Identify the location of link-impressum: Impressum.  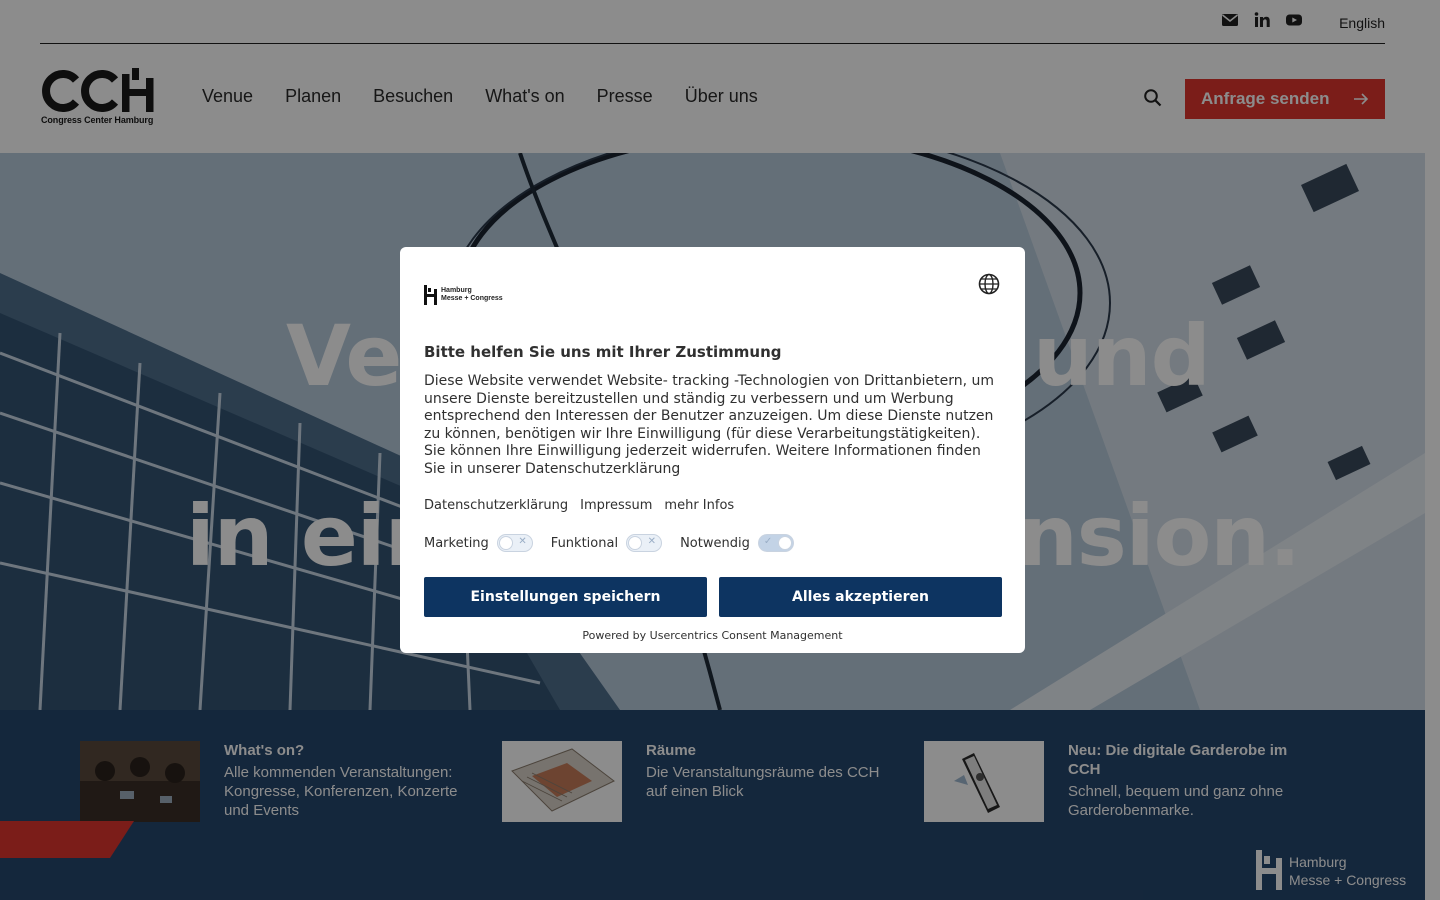
(616, 505).